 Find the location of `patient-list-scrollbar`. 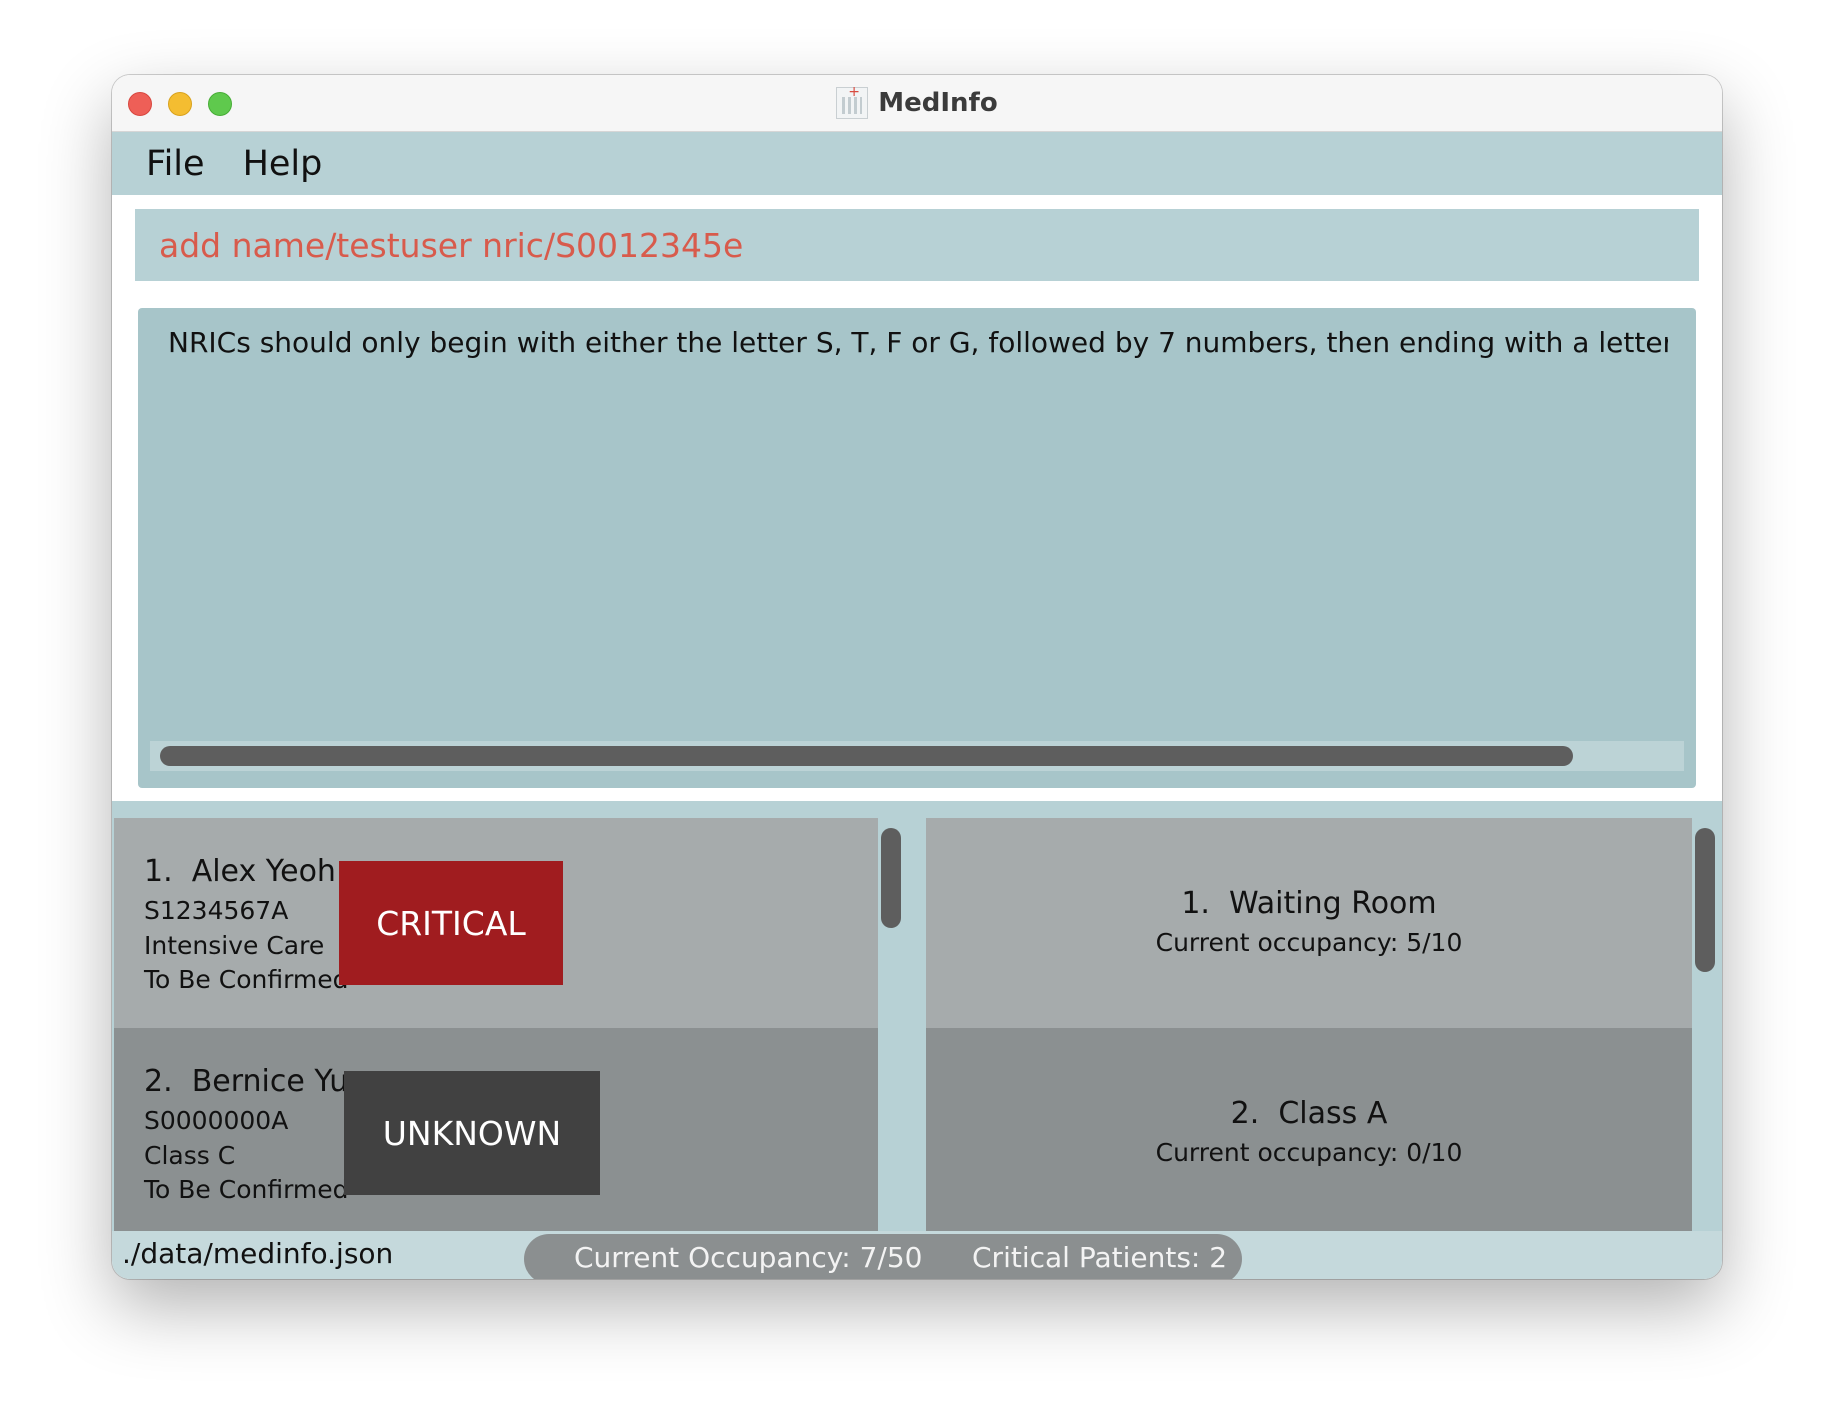

patient-list-scrollbar is located at coordinates (891, 1024).